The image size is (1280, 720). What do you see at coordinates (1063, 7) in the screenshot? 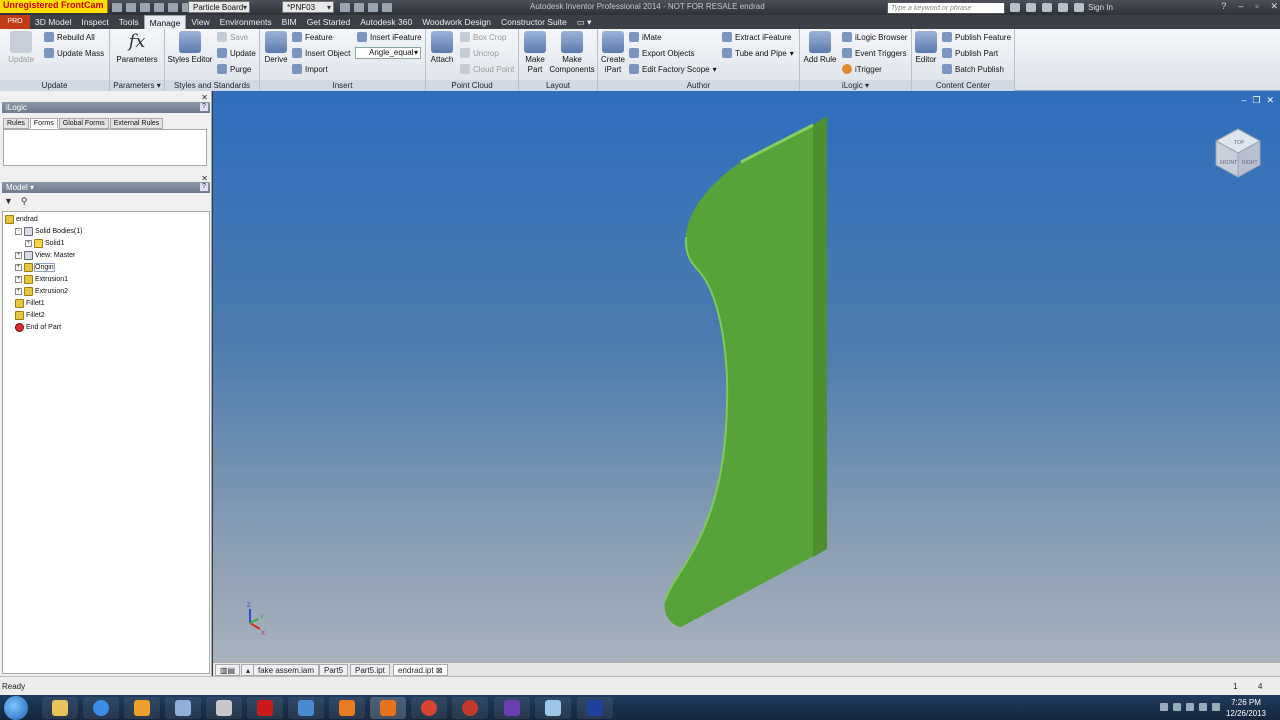
I see `favorites-icon` at bounding box center [1063, 7].